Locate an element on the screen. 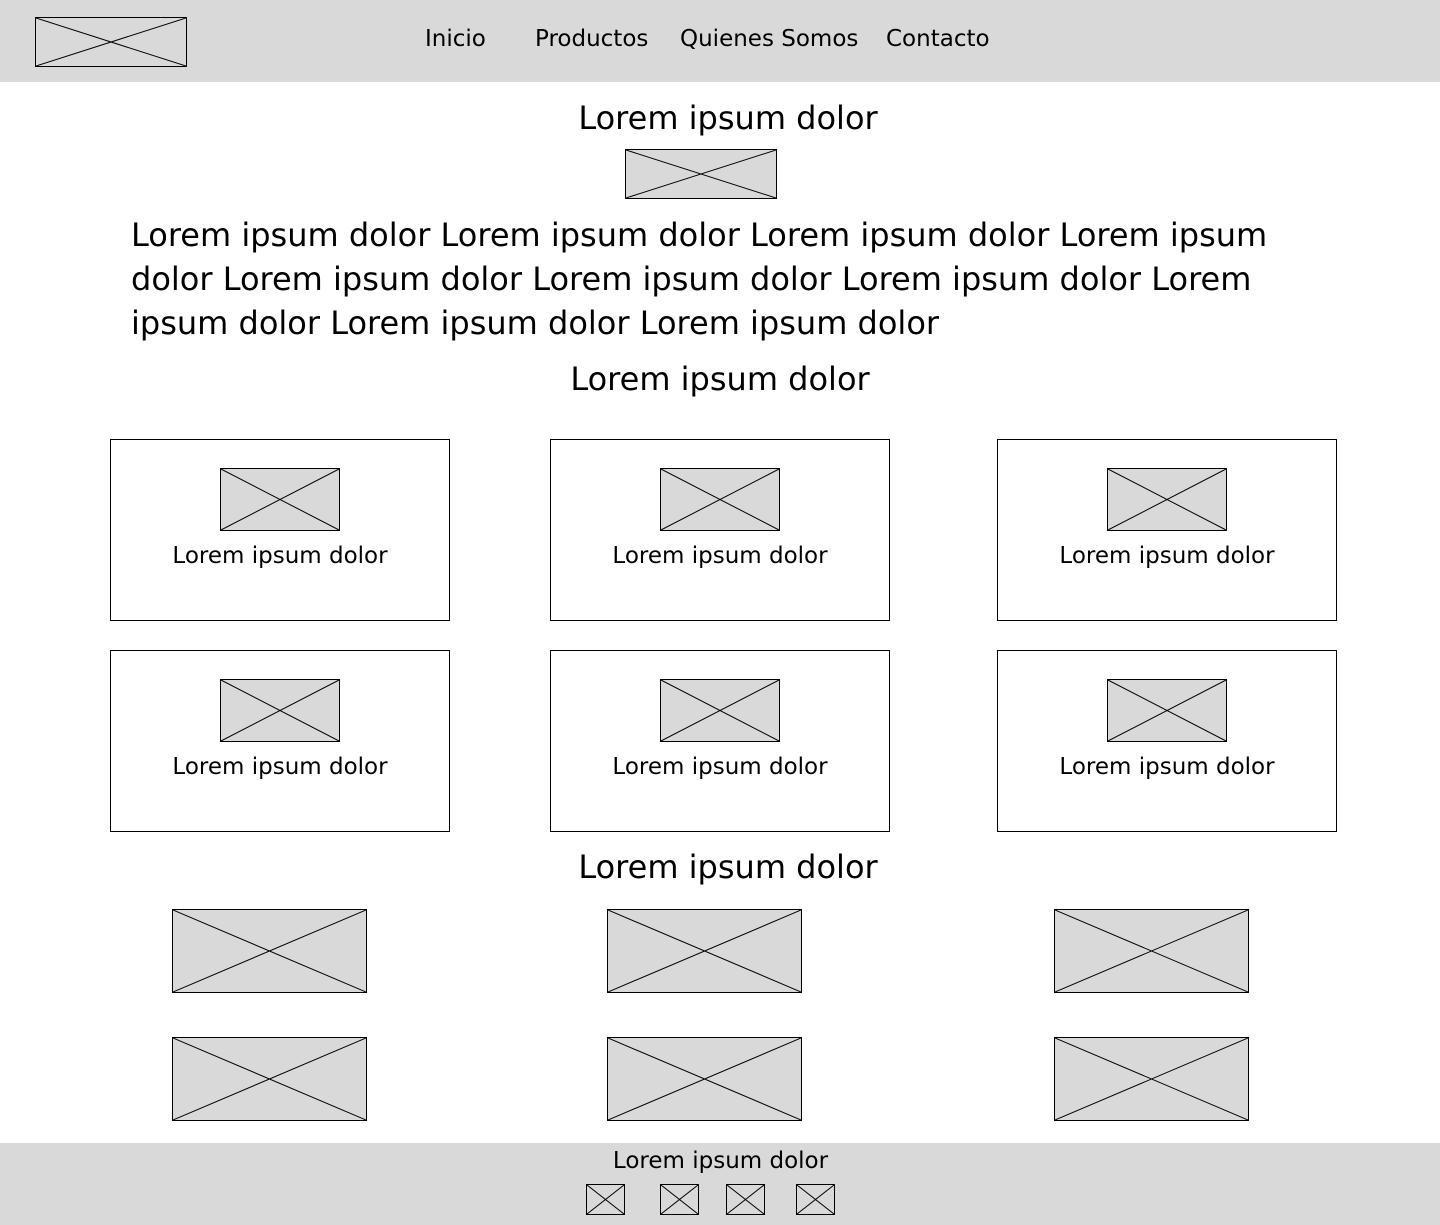 This screenshot has height=1225, width=1440. footer-text: Lorem ipsum dolor is located at coordinates (720, 1161).